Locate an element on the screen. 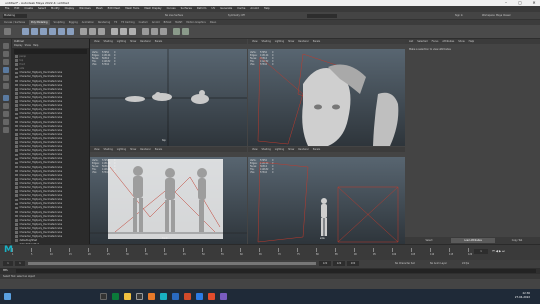  maya-taskbar-icon is located at coordinates (163, 296).